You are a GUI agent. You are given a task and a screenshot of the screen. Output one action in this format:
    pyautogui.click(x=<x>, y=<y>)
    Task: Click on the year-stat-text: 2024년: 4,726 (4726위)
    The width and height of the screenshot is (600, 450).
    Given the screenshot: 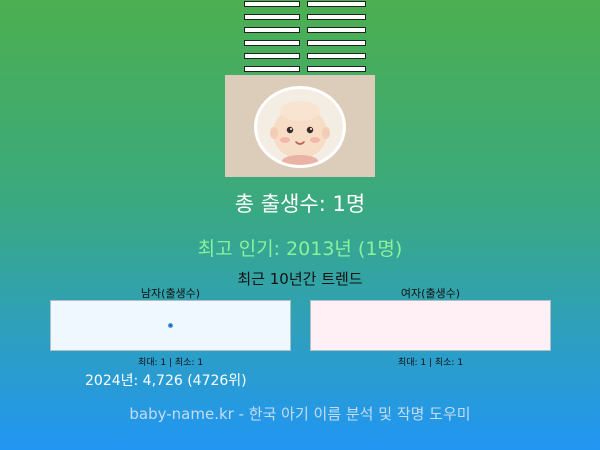 What is the action you would take?
    pyautogui.click(x=166, y=381)
    